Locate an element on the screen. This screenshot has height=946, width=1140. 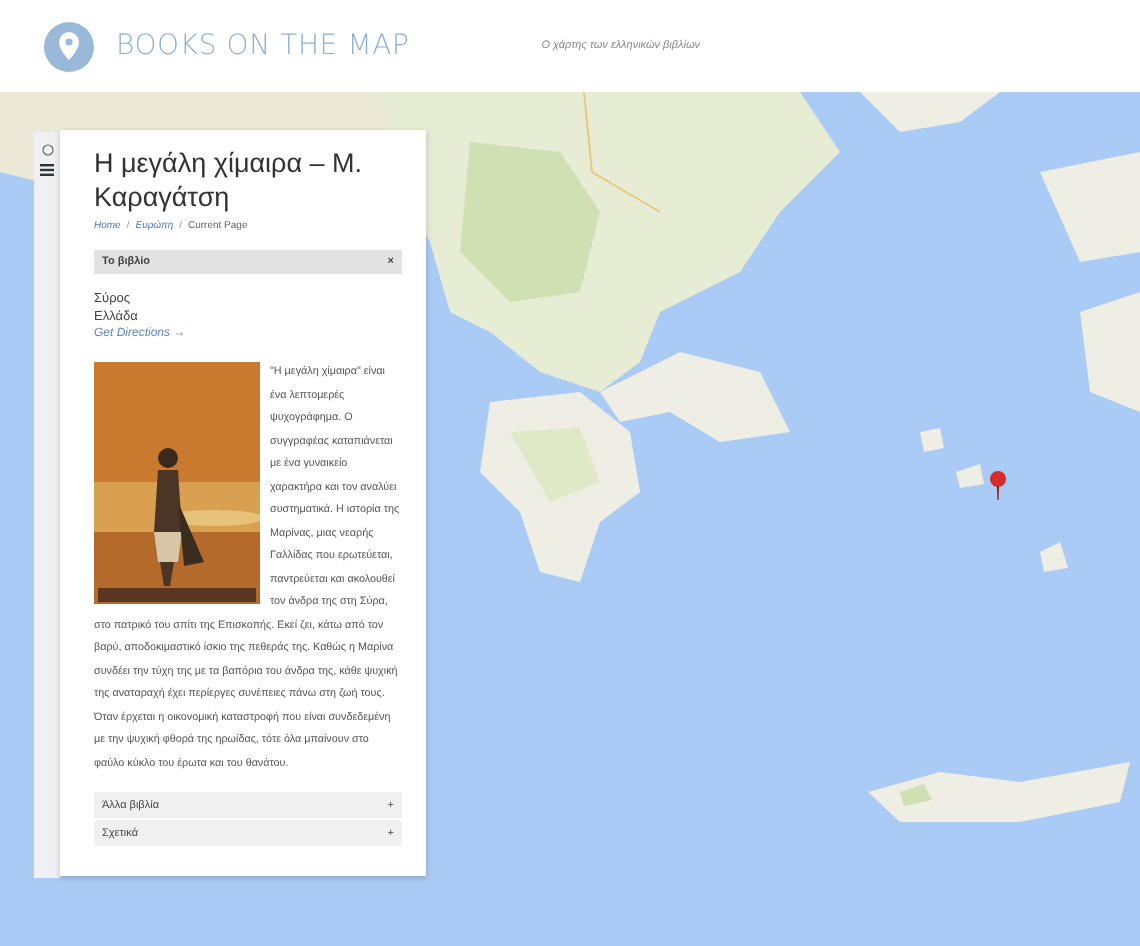
site-title: BOOKS ON THE MAP is located at coordinates (263, 46).